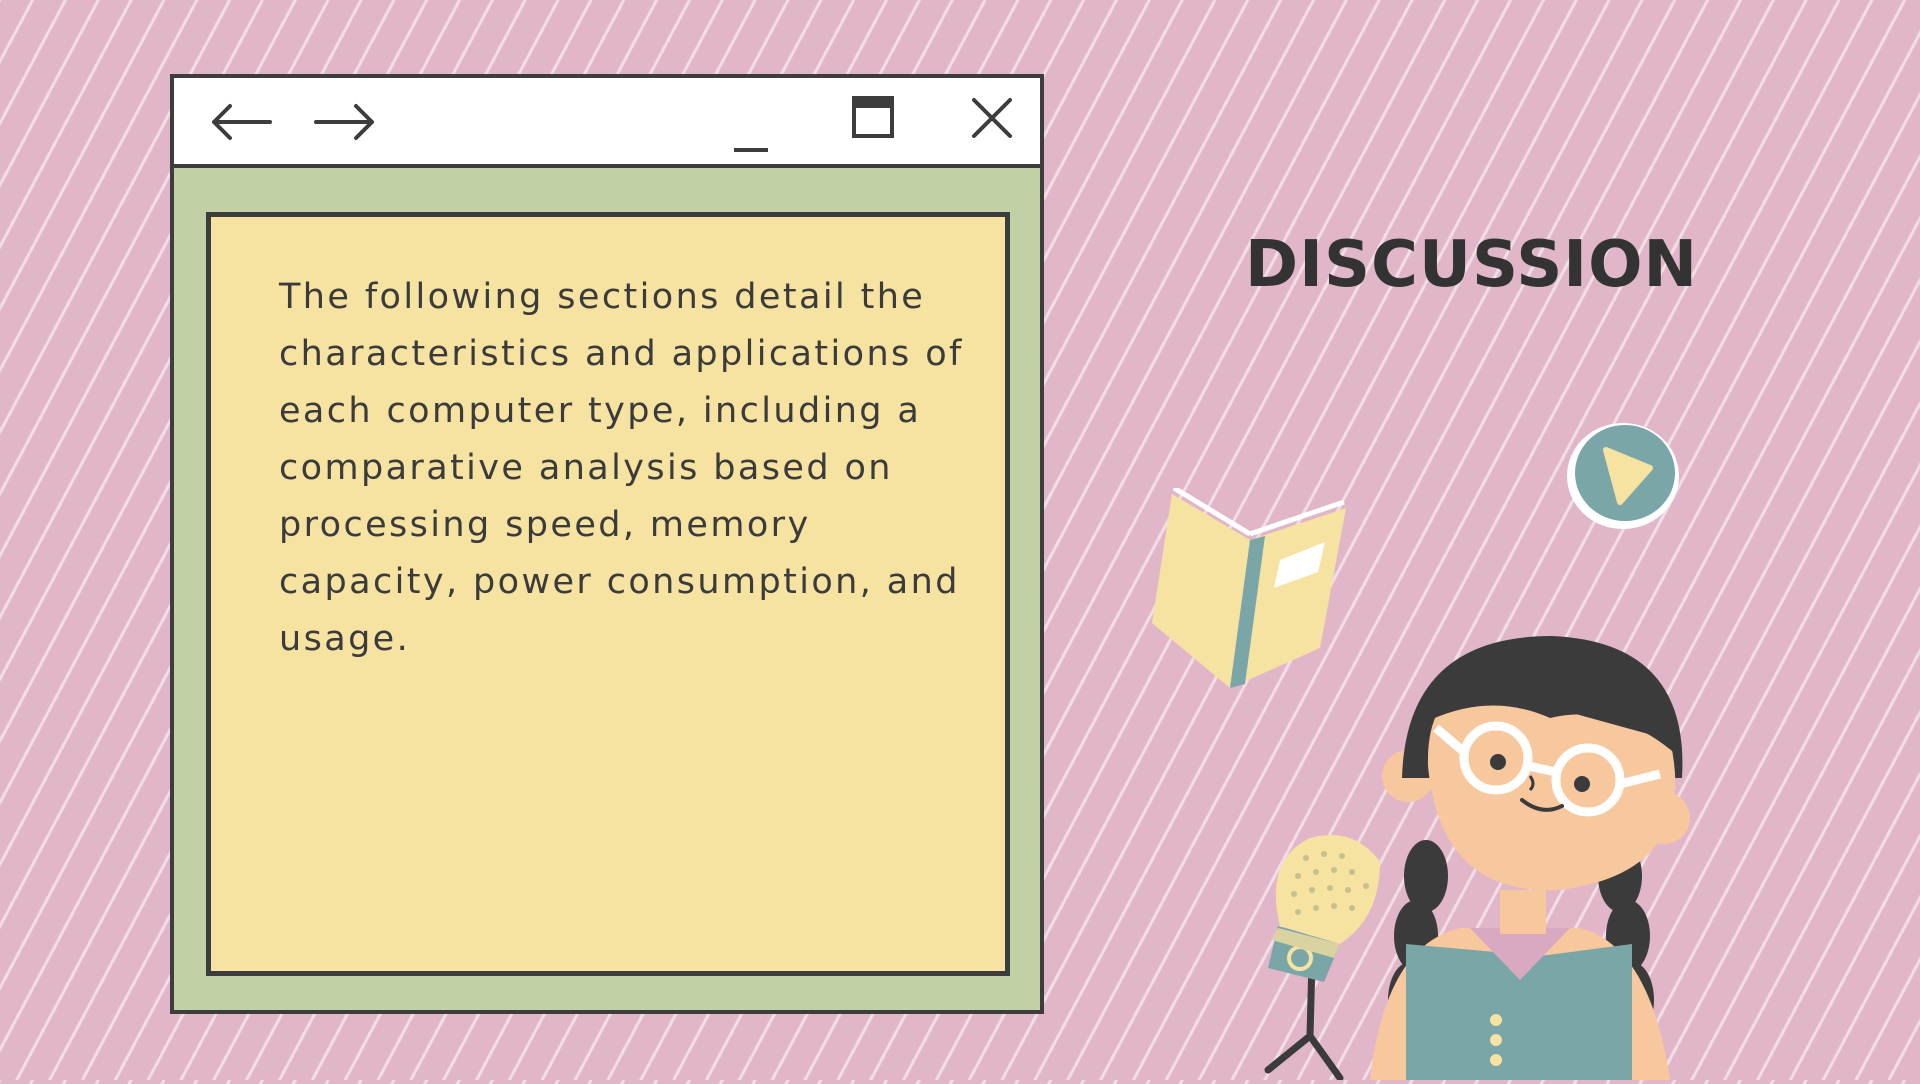 This screenshot has width=1920, height=1084. I want to click on back-button, so click(241, 122).